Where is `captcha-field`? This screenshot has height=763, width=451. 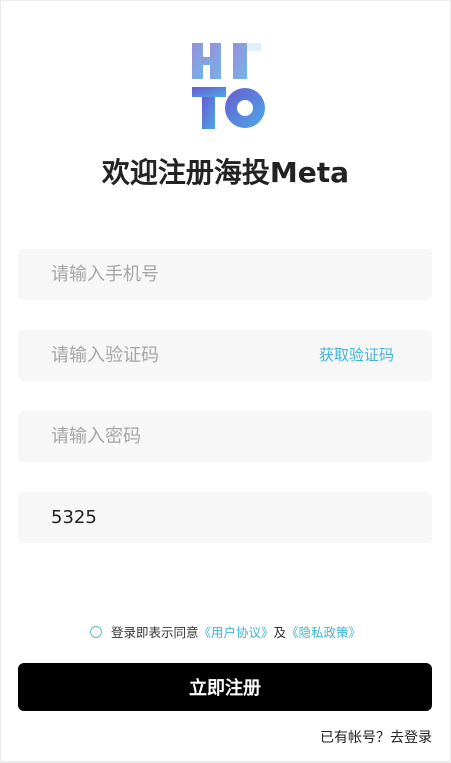 captcha-field is located at coordinates (225, 517).